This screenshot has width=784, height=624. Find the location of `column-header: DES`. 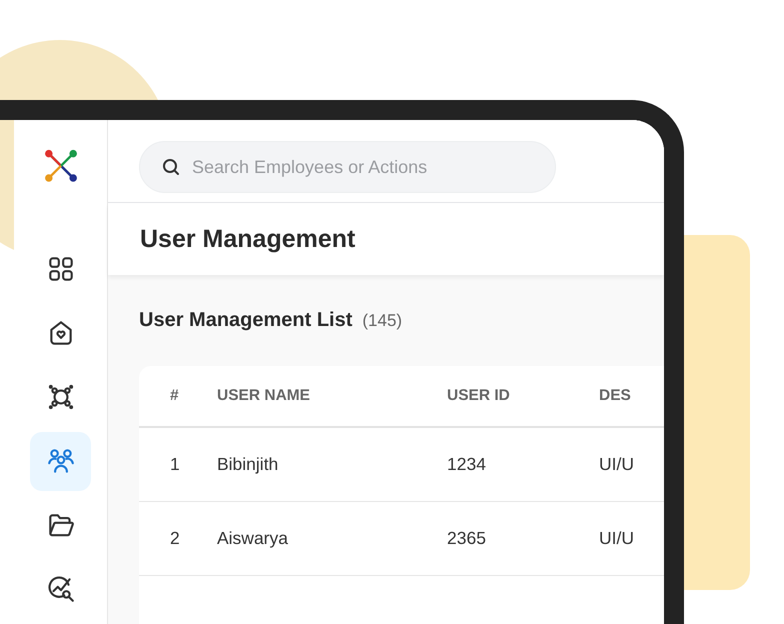

column-header: DES is located at coordinates (615, 396).